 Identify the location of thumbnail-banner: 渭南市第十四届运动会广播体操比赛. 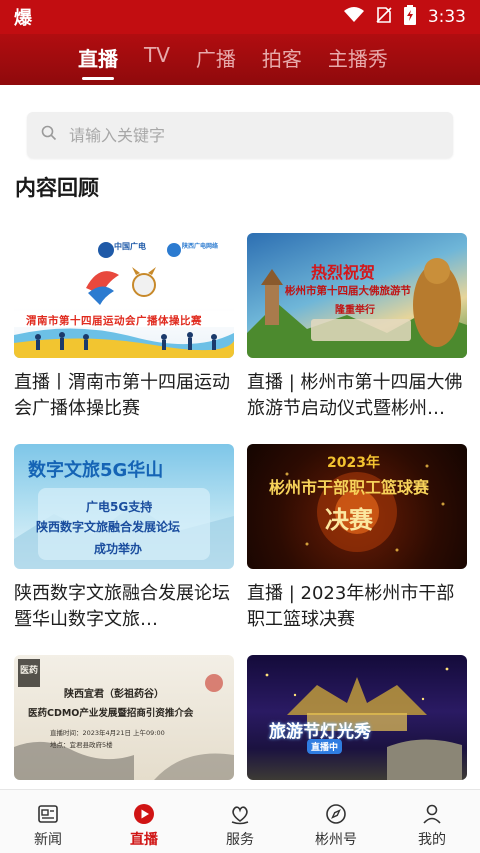
(114, 321).